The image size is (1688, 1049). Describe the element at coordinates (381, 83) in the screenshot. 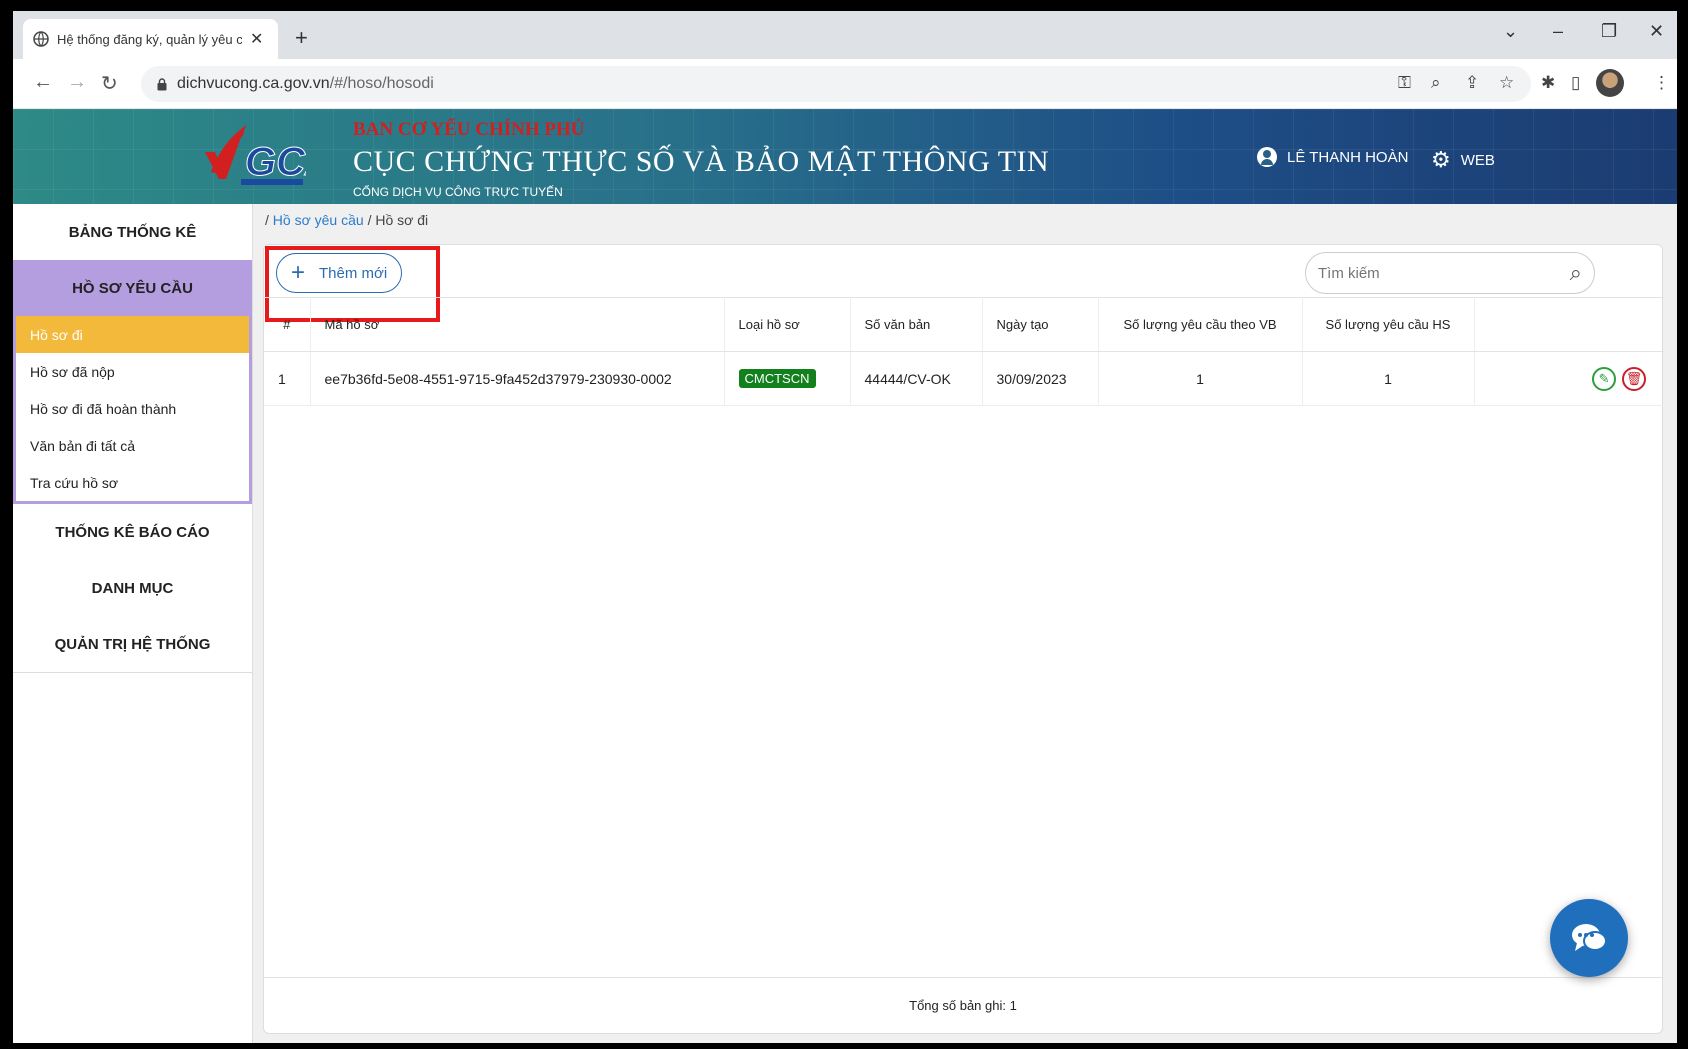

I see `url-path: /#/hoso/hosodi` at that location.